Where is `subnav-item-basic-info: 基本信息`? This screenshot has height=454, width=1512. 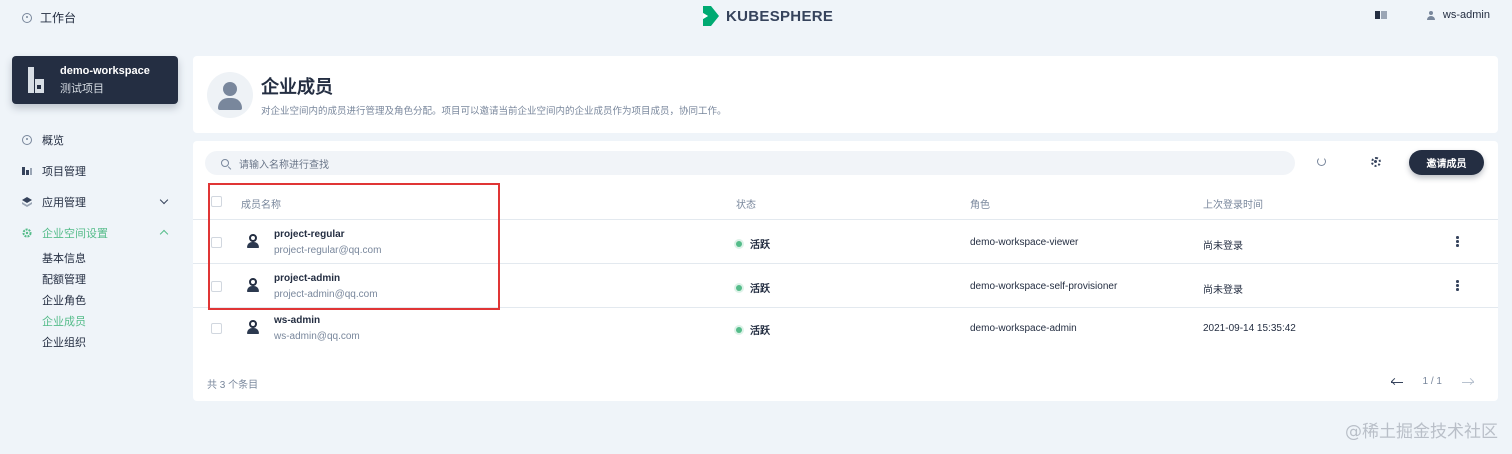 subnav-item-basic-info: 基本信息 is located at coordinates (107, 259).